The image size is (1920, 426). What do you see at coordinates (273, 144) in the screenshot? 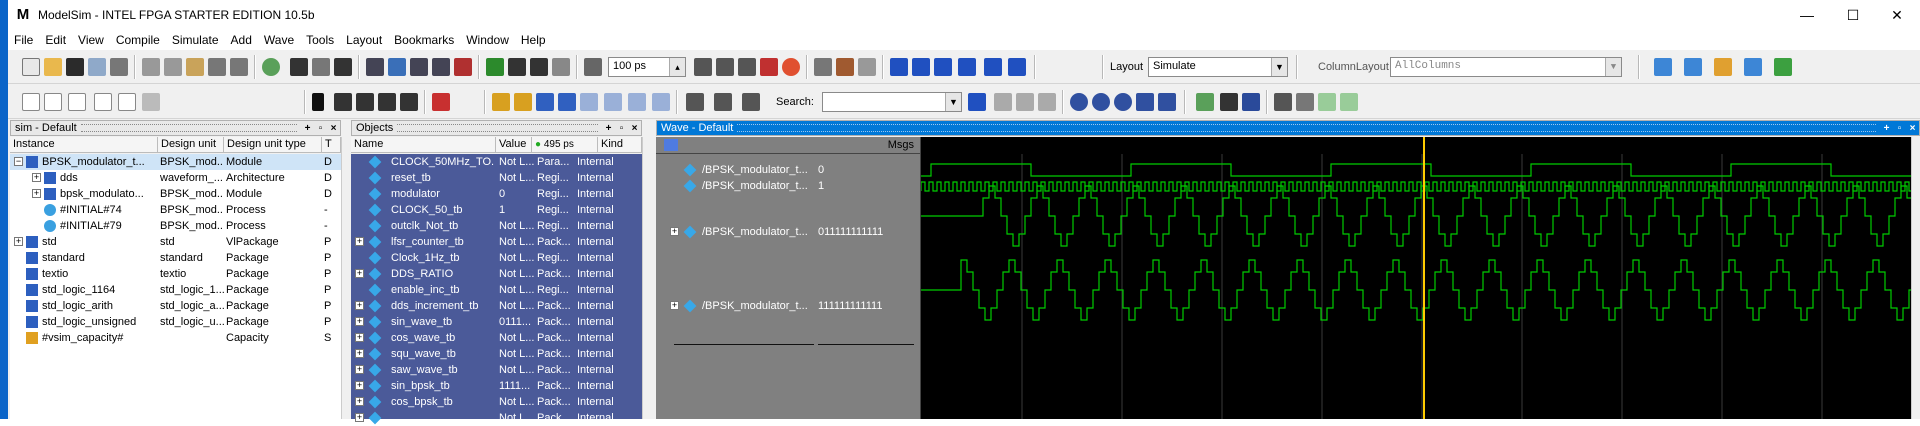
I see `col-design-unit-type: Design unit type` at bounding box center [273, 144].